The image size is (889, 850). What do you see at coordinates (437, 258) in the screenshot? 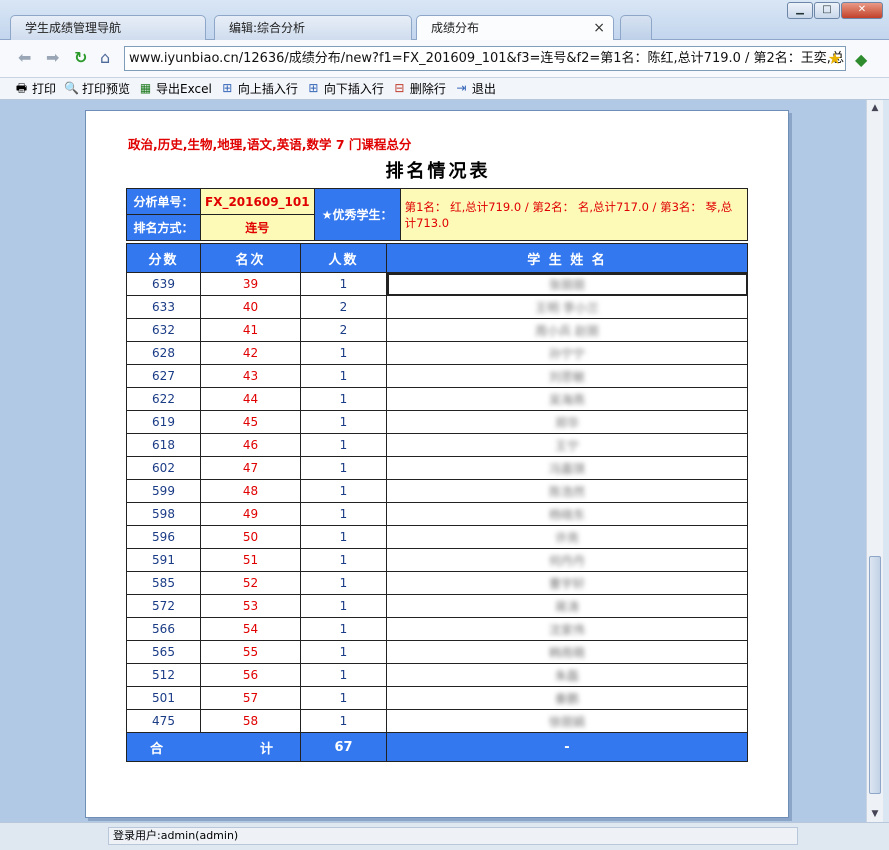
I see `table-header-row: 分数 名次 人数 学 生 姓 名` at bounding box center [437, 258].